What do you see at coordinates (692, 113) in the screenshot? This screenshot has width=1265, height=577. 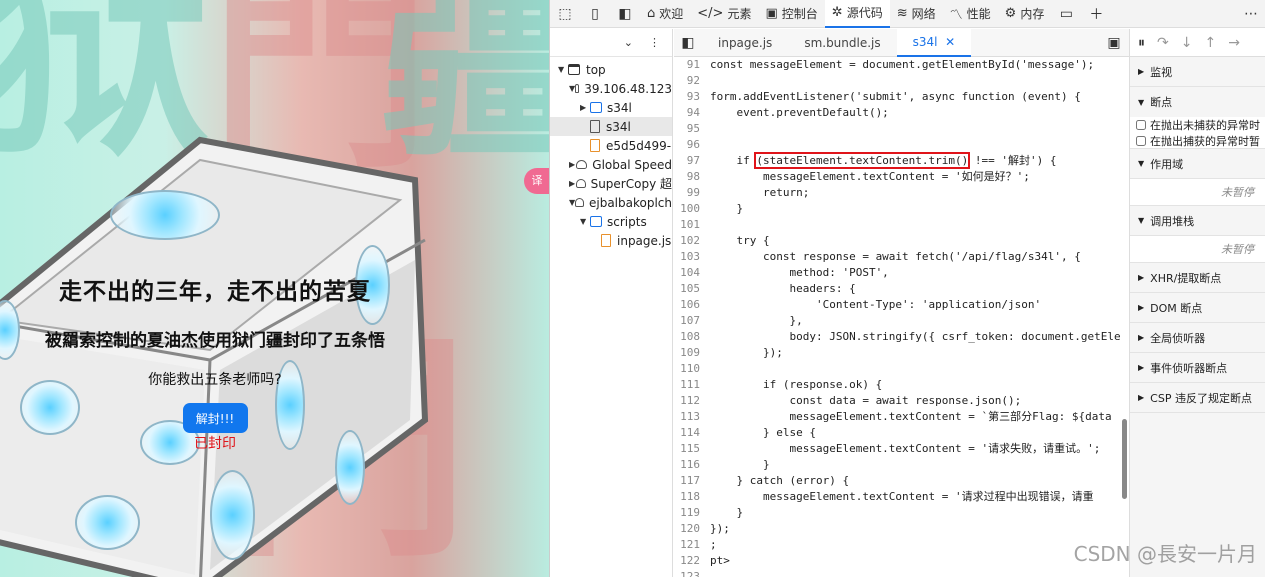 I see `line-number: 94` at bounding box center [692, 113].